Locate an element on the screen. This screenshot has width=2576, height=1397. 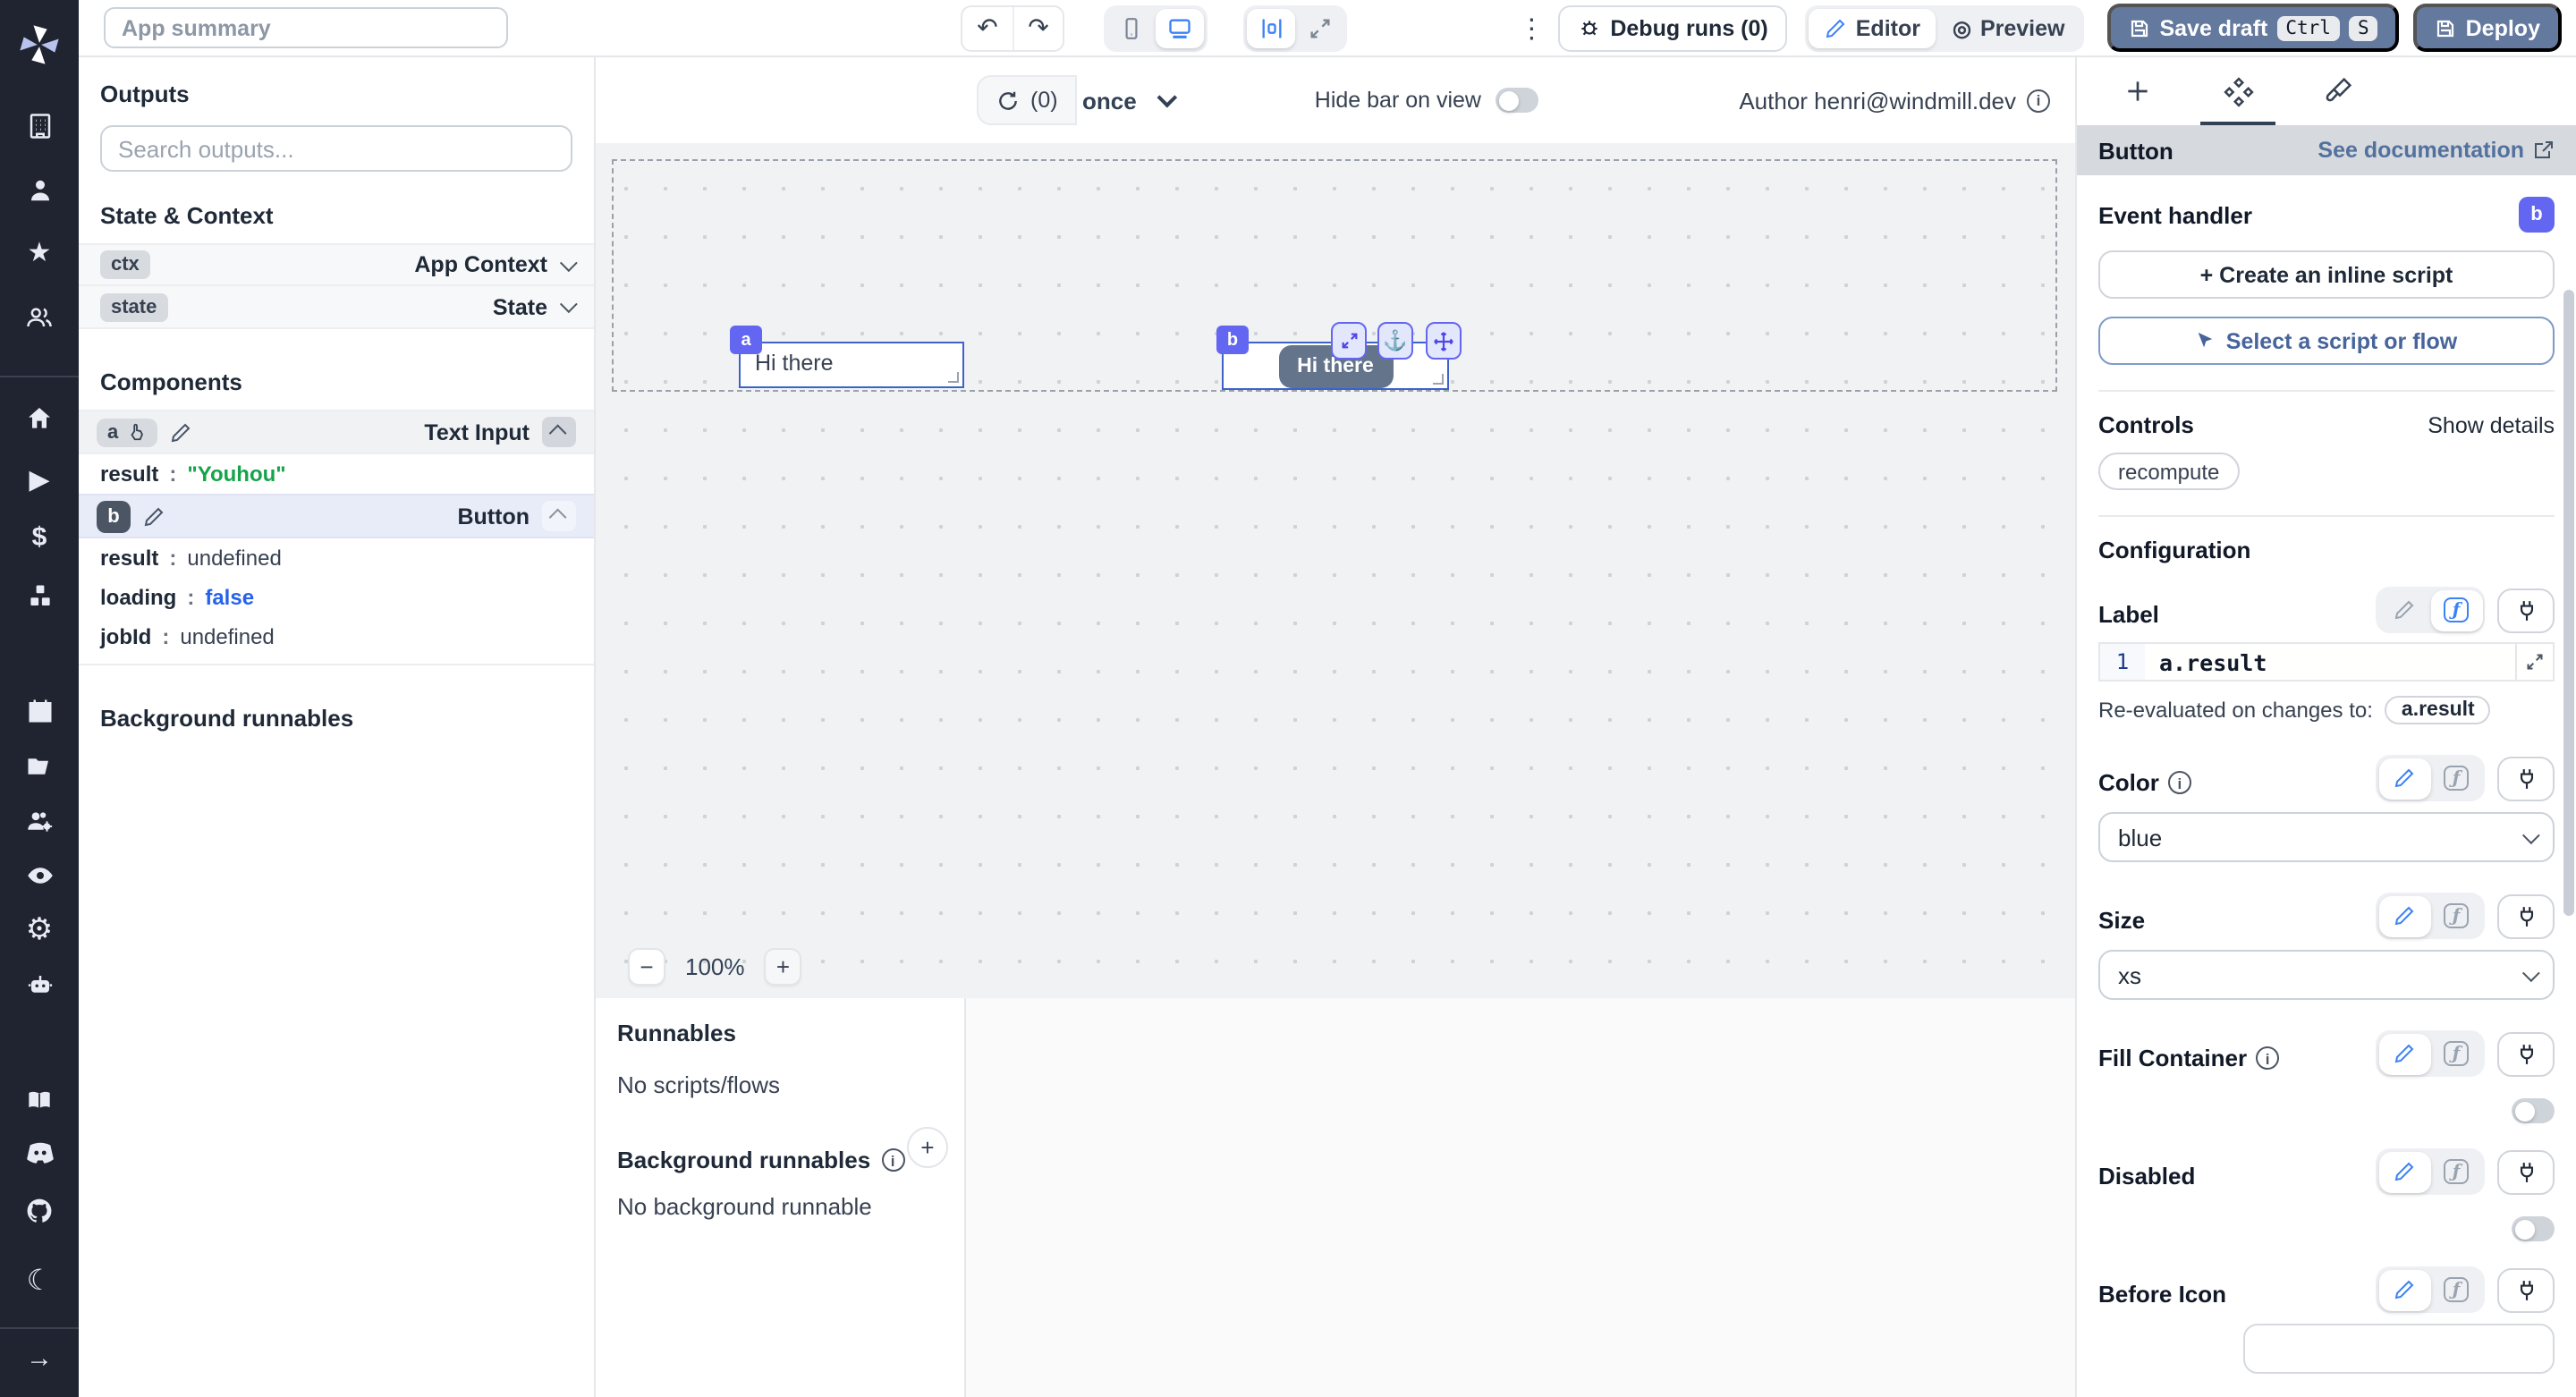
collapse-arrow-icon: → is located at coordinates (39, 1358).